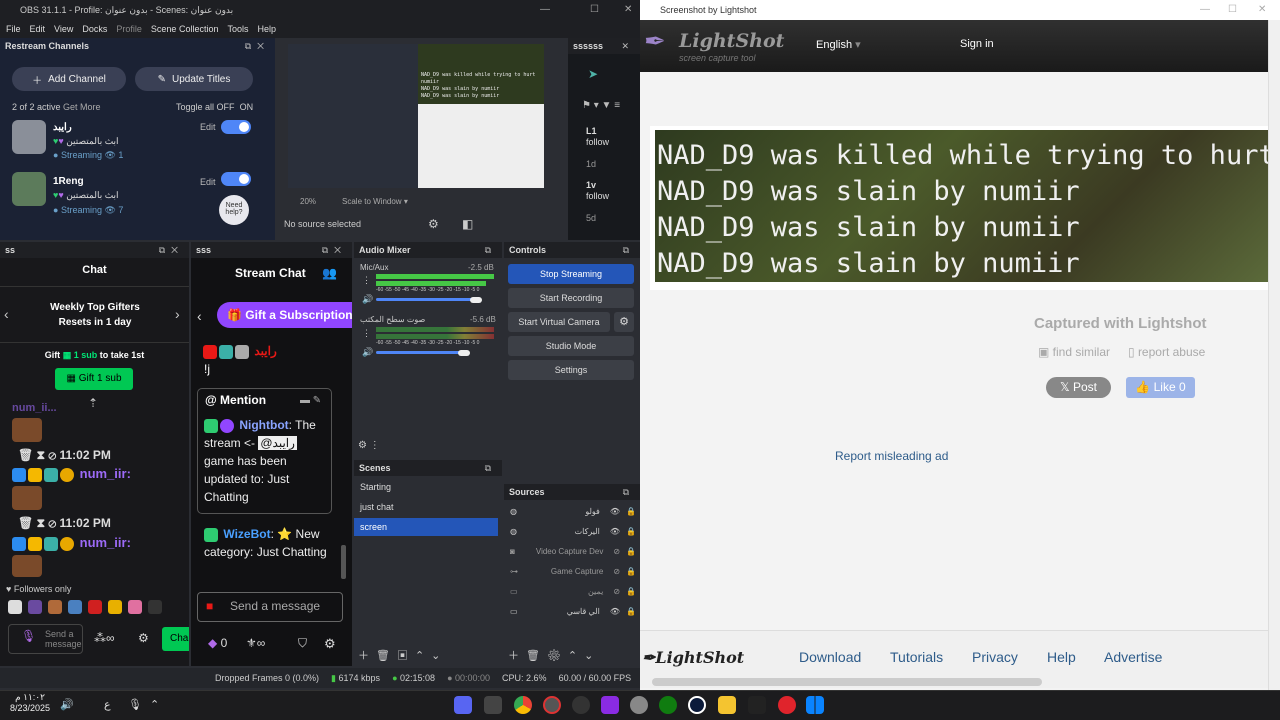  I want to click on send-icon: ➤, so click(593, 74).